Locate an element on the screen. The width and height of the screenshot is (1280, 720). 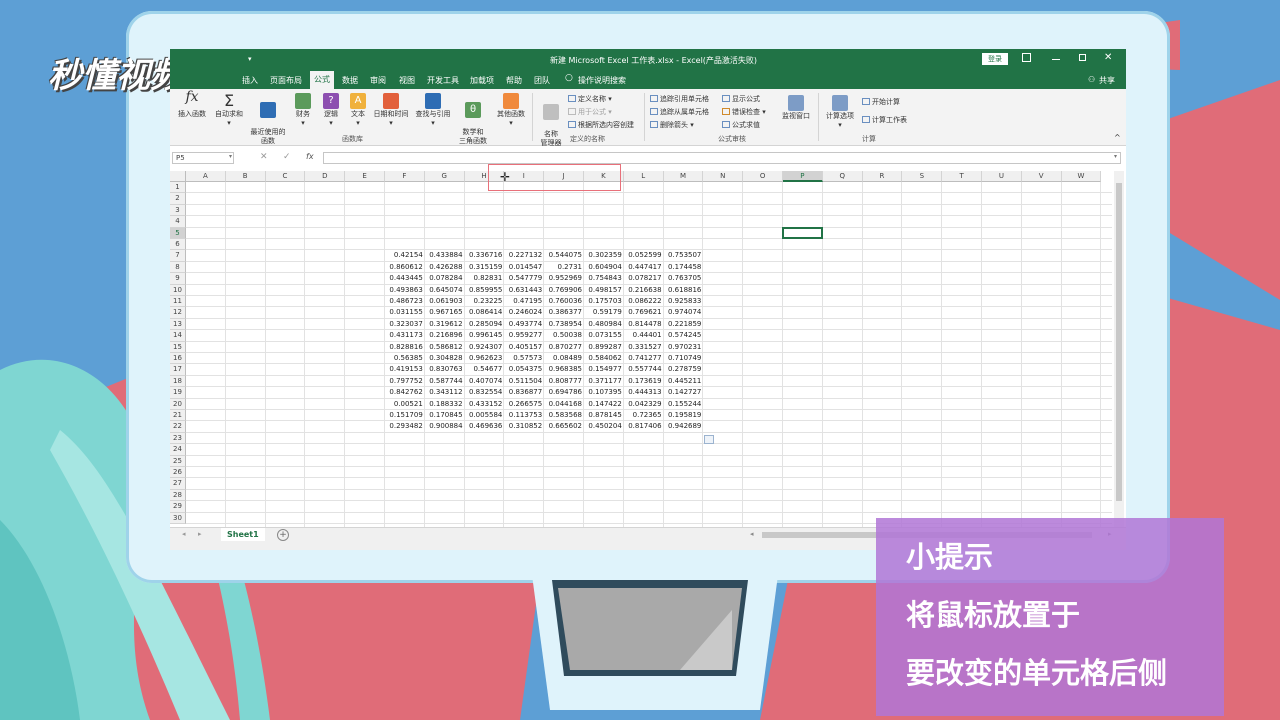
cell-j7: 0.544075 is located at coordinates (563, 255).